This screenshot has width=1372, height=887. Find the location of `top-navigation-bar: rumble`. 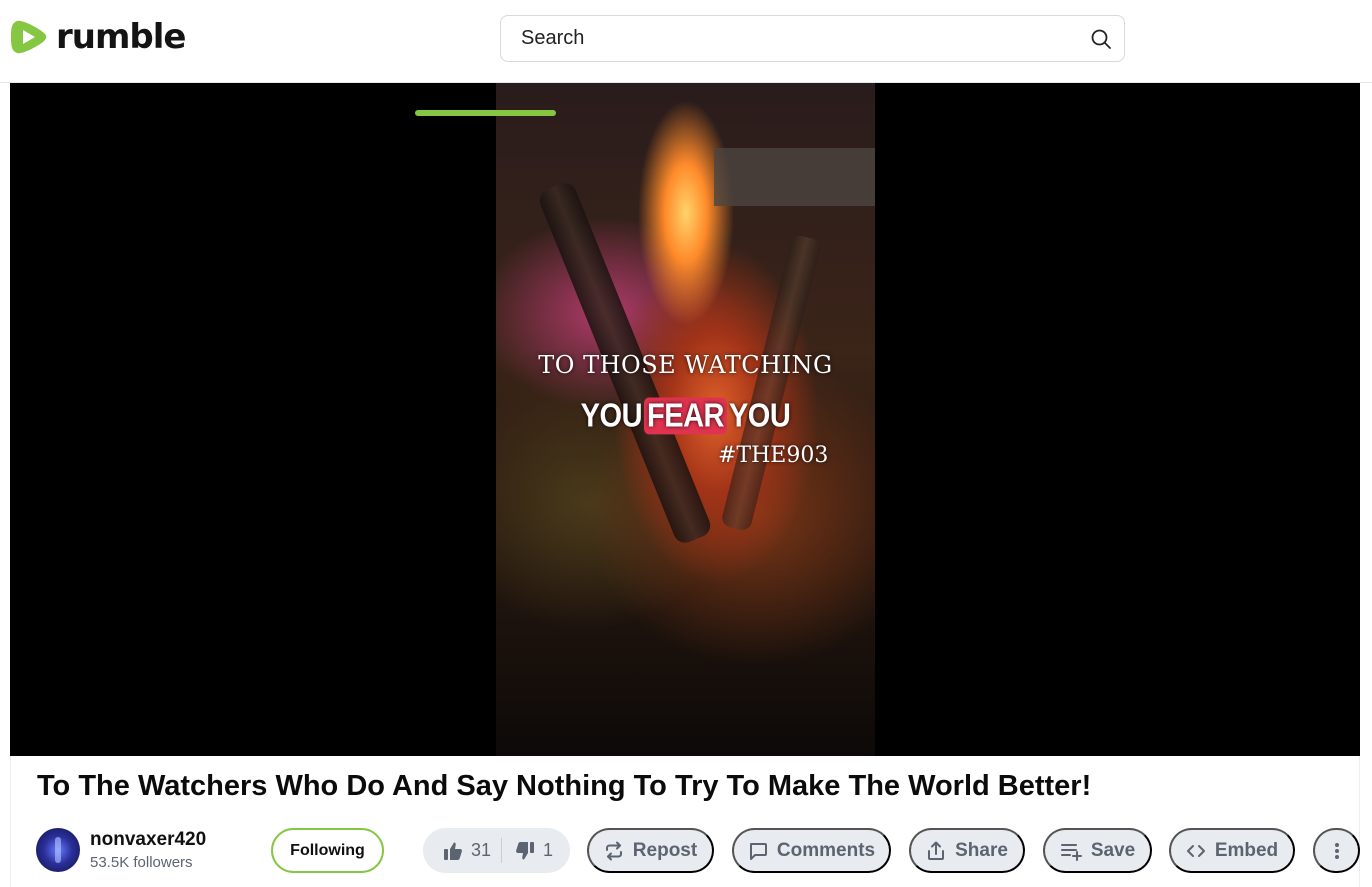

top-navigation-bar: rumble is located at coordinates (686, 41).